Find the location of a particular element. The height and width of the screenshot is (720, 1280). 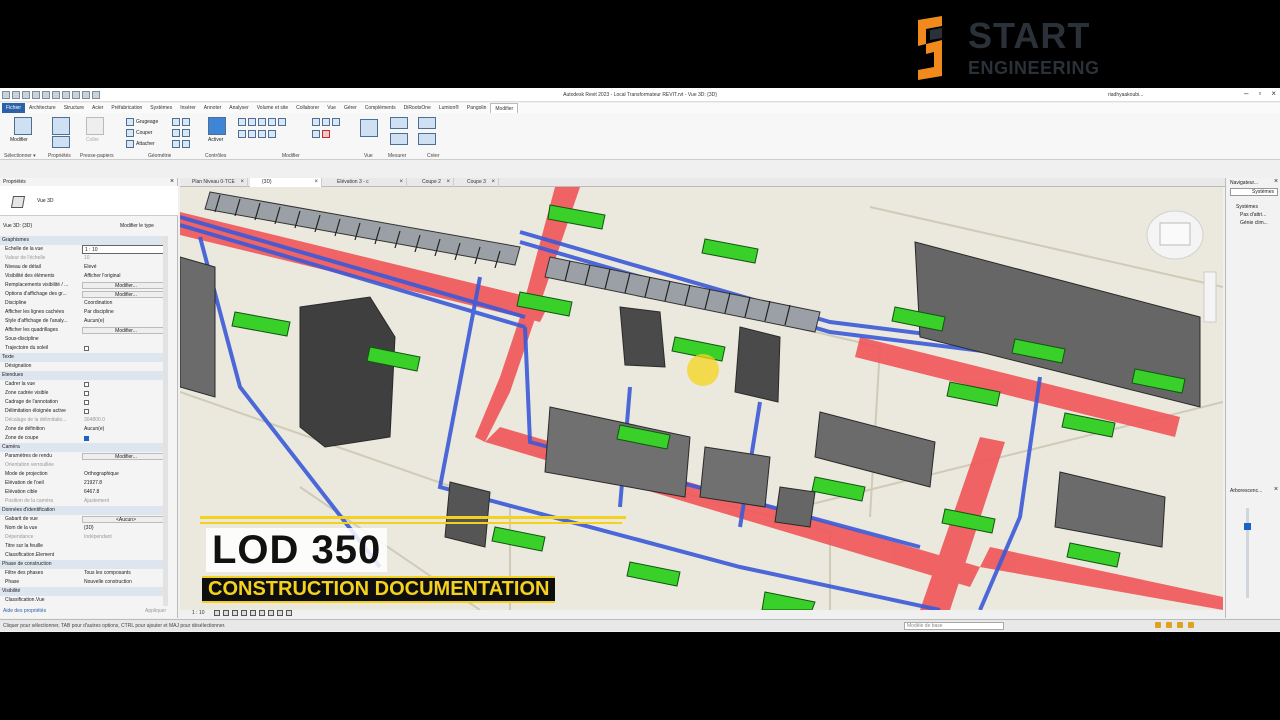

ribbon-tab-item: Pangolin is located at coordinates (476, 108).